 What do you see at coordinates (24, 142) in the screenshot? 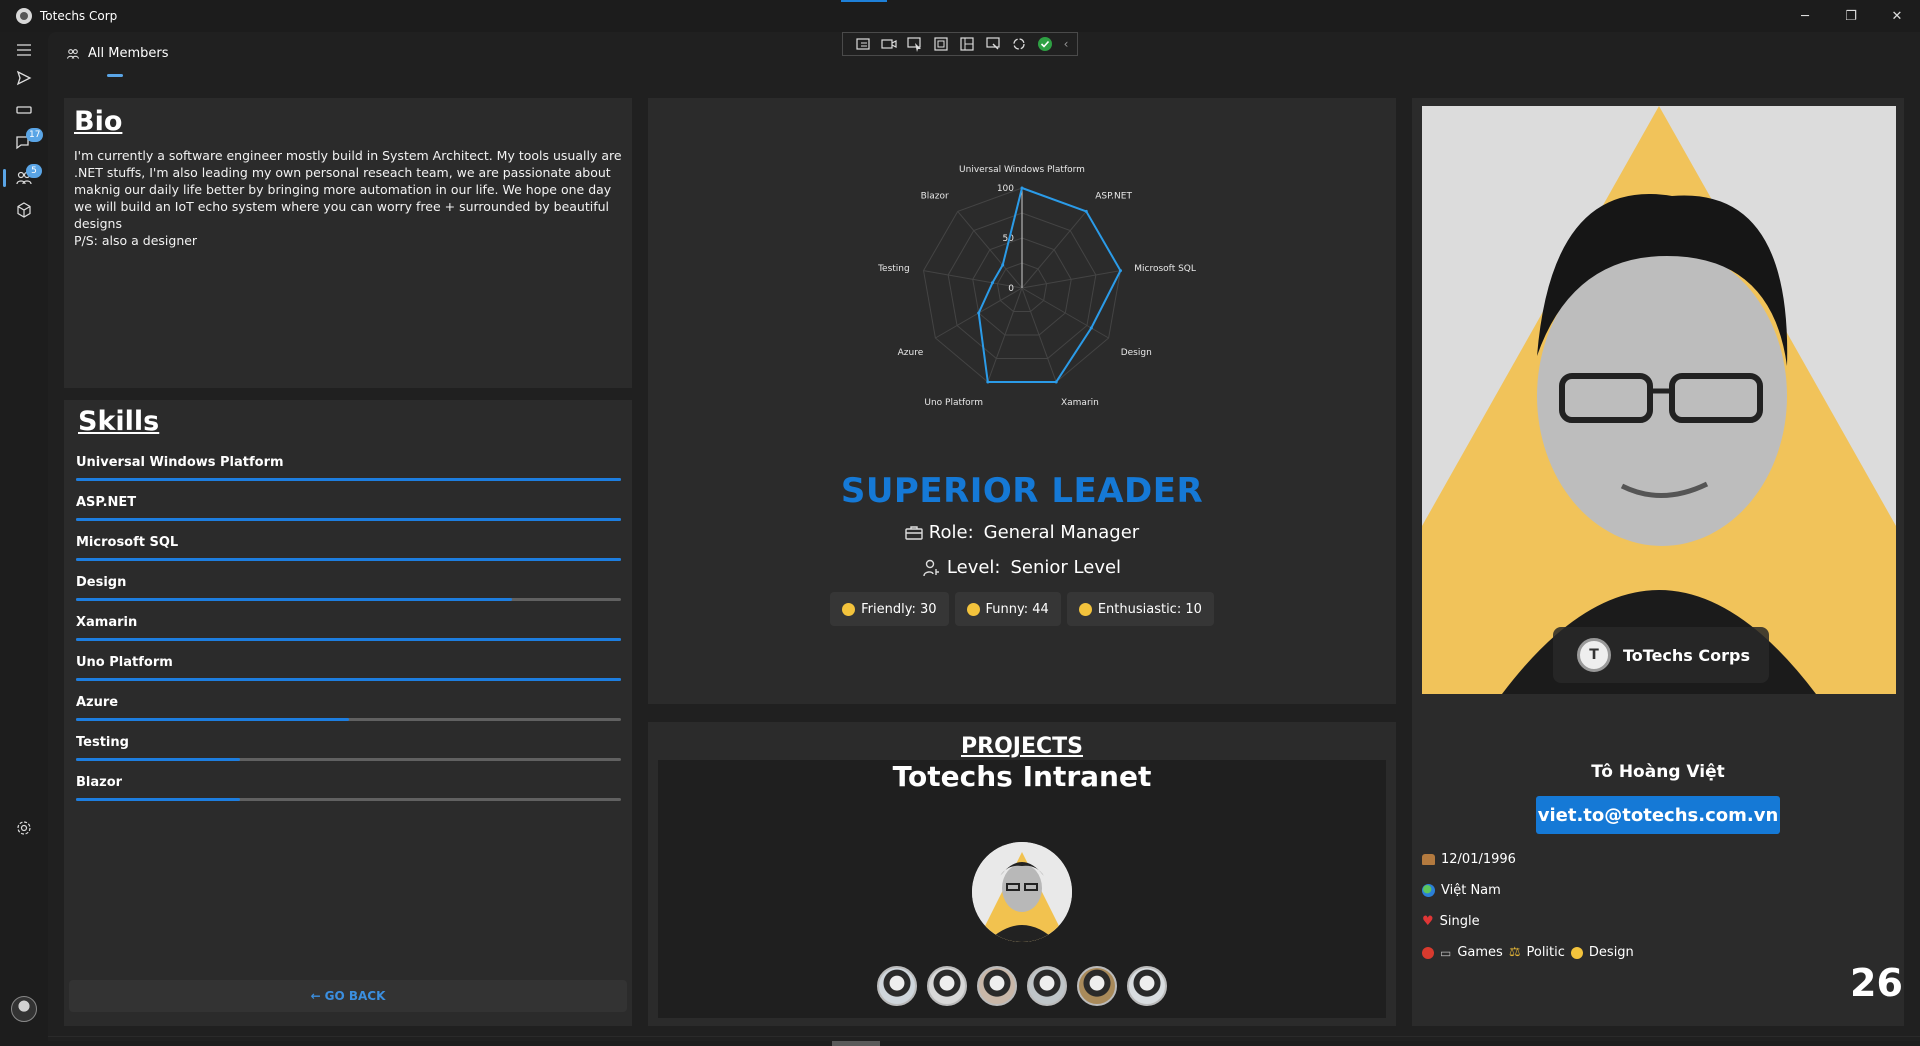
I see `sidebar-item-messages: 17` at bounding box center [24, 142].